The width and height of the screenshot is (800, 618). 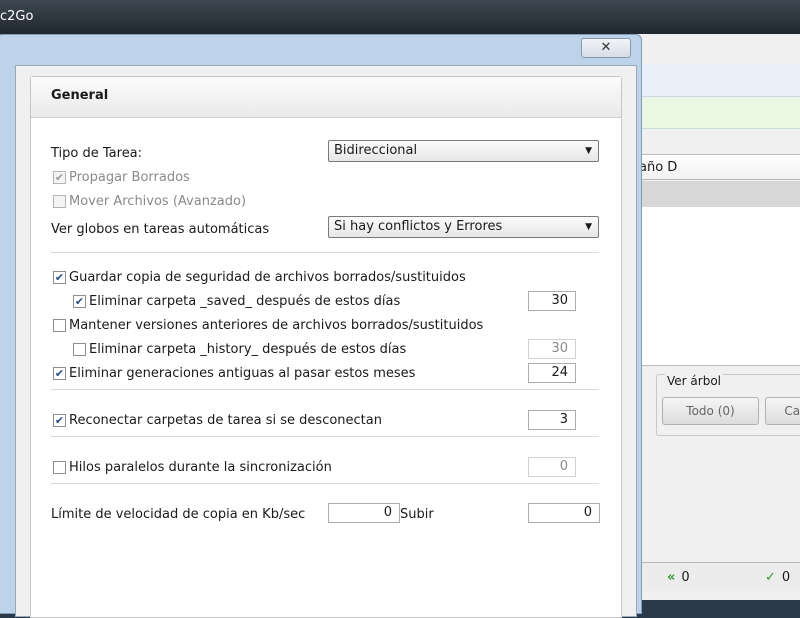 What do you see at coordinates (770, 577) in the screenshot?
I see `check-icon: ✓` at bounding box center [770, 577].